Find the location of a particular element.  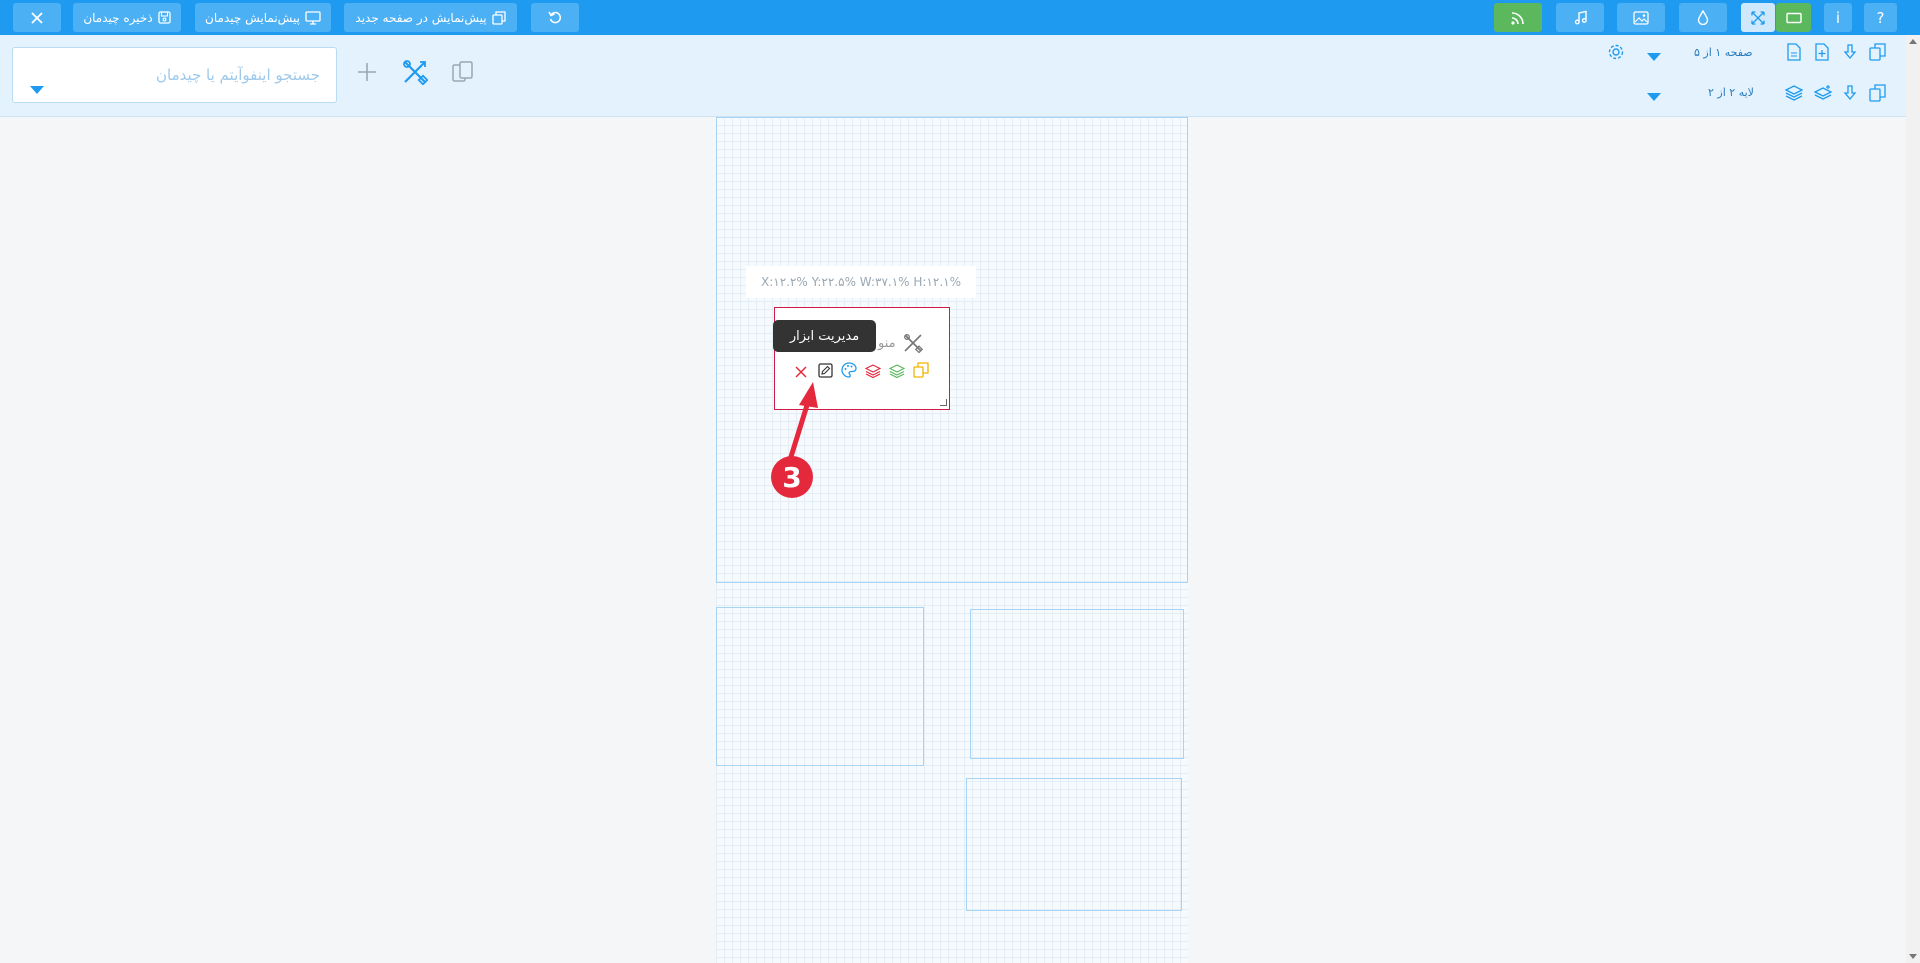

tools-button is located at coordinates (415, 74).